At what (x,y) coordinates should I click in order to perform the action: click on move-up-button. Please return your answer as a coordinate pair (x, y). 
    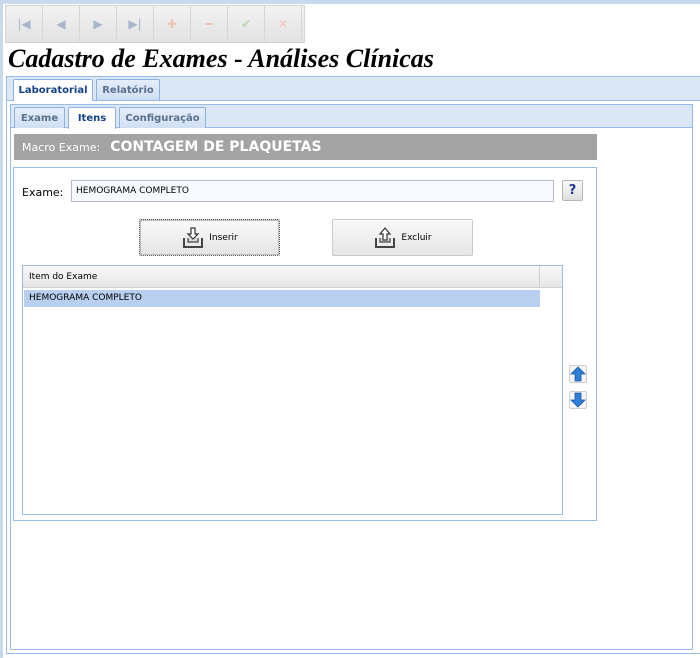
    Looking at the image, I should click on (578, 374).